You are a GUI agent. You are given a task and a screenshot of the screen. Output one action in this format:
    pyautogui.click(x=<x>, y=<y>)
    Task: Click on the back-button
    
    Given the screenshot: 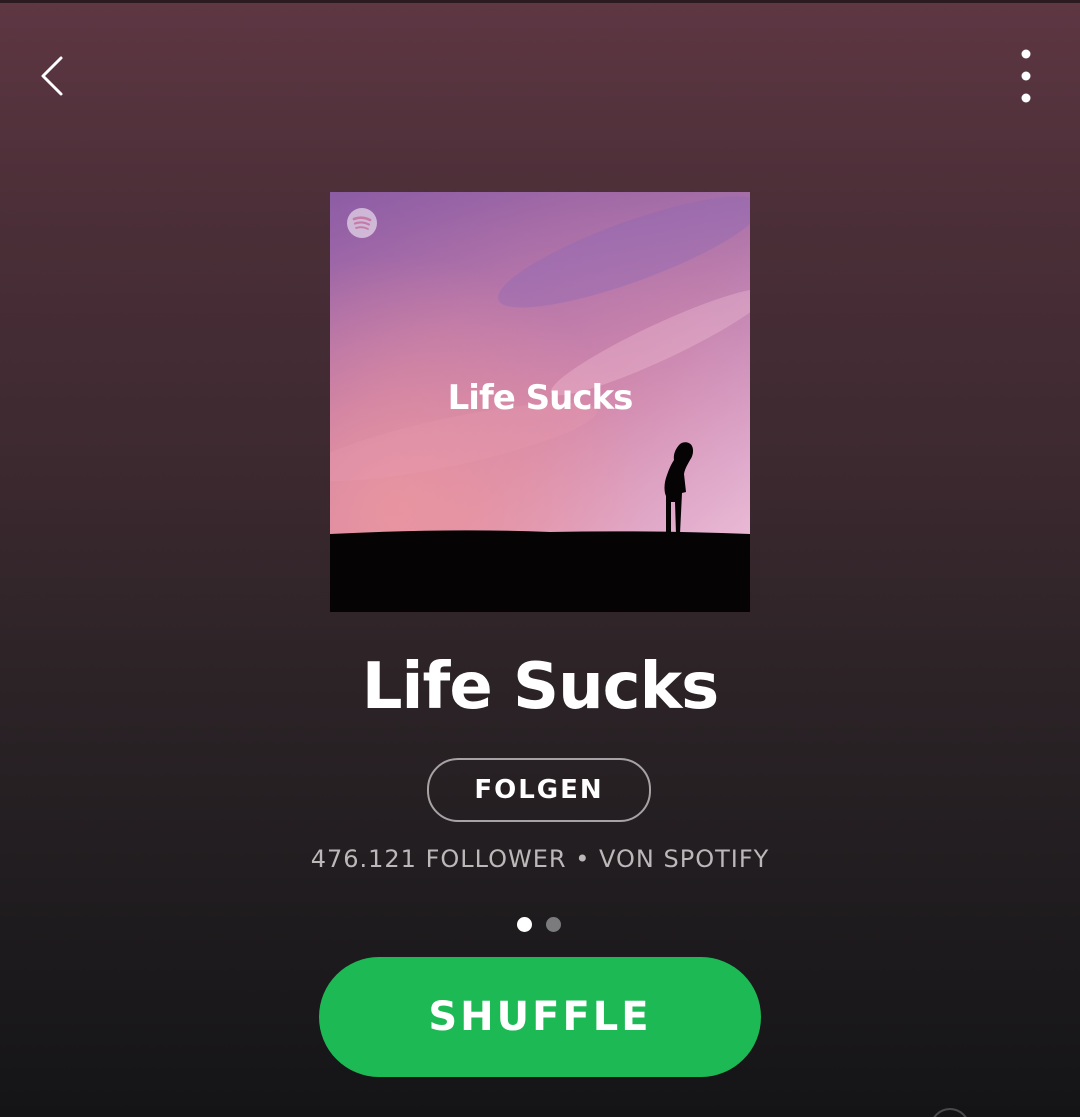 What is the action you would take?
    pyautogui.click(x=52, y=76)
    